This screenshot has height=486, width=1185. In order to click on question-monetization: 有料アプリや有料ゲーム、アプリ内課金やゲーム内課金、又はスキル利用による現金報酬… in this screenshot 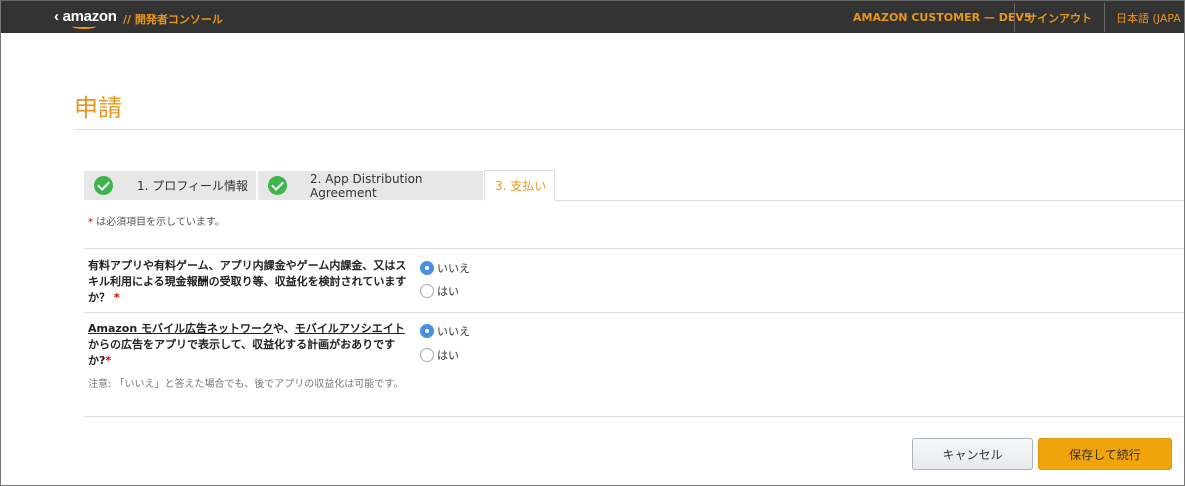, I will do `click(247, 281)`.